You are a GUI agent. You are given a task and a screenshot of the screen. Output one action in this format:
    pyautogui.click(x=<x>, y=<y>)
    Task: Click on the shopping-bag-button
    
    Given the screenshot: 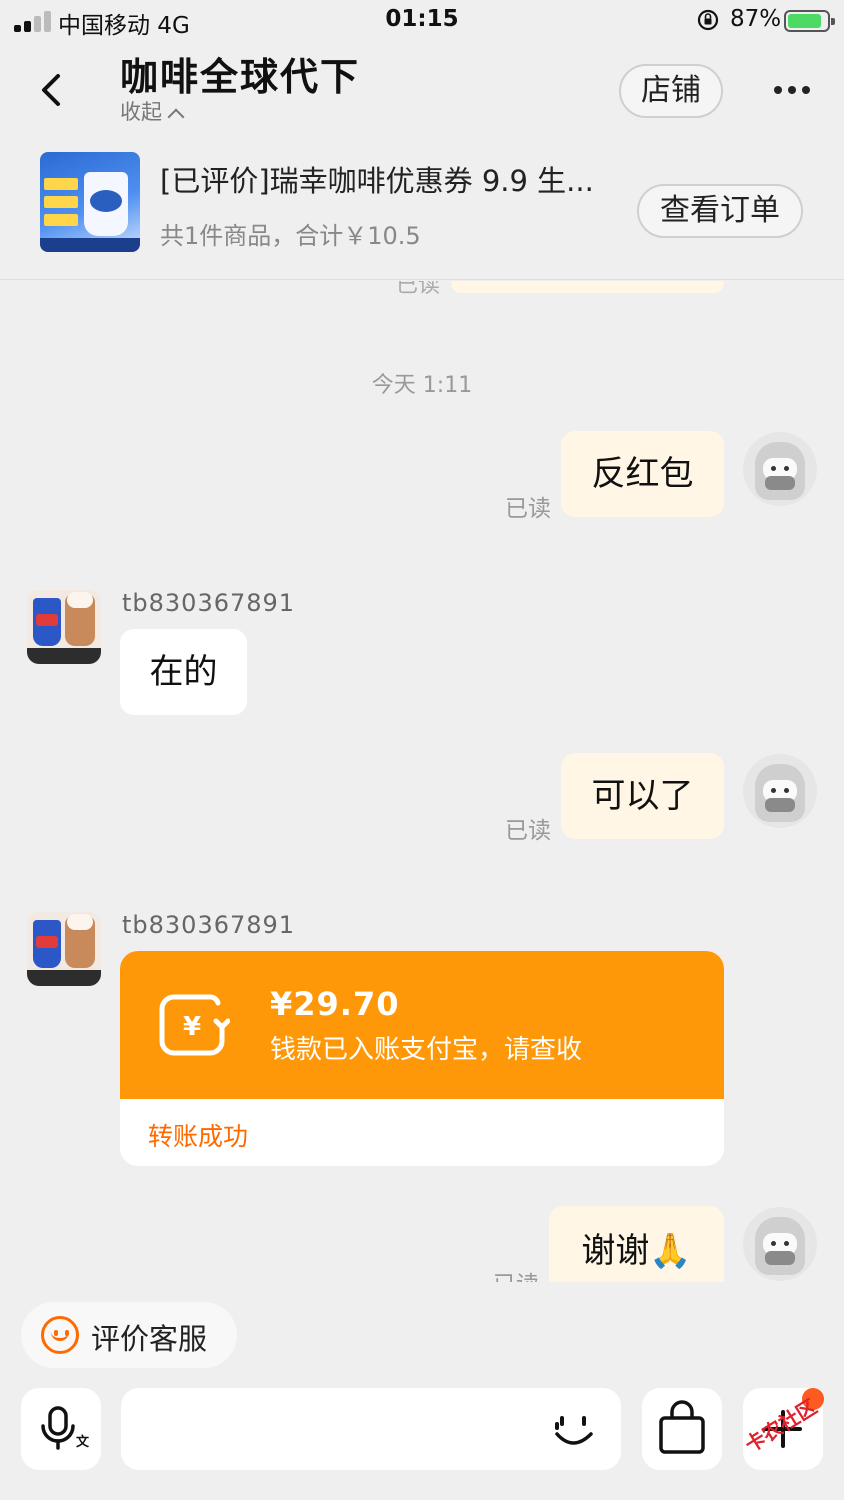 What is the action you would take?
    pyautogui.click(x=682, y=1429)
    